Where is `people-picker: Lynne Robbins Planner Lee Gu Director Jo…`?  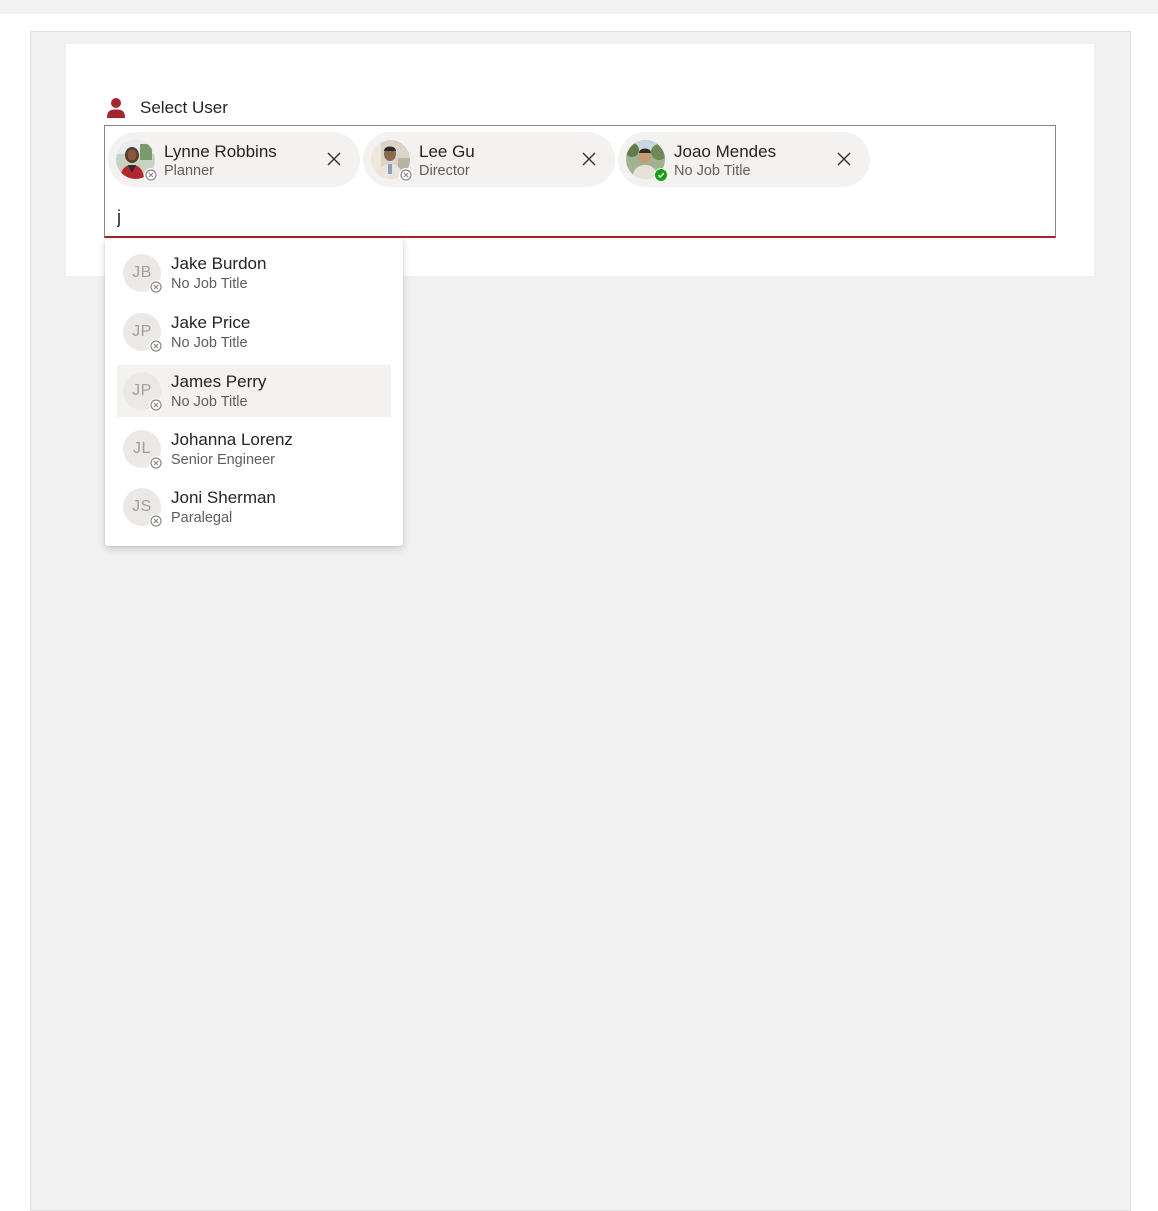 people-picker: Lynne Robbins Planner Lee Gu Director Jo… is located at coordinates (580, 181).